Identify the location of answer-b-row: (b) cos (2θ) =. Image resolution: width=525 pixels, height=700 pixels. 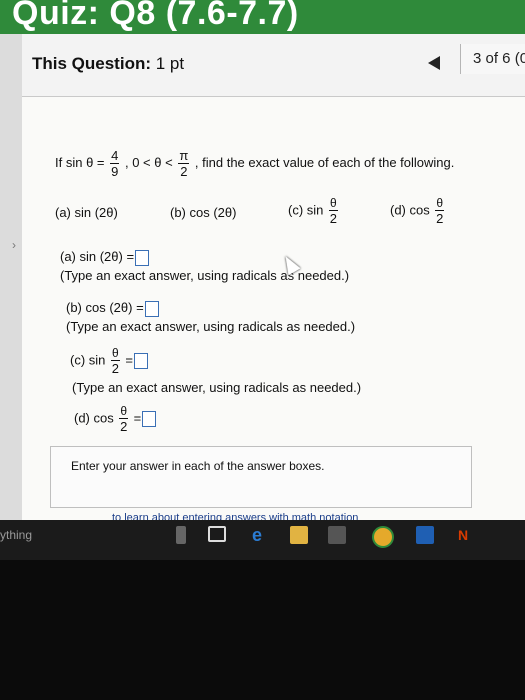
(112, 308).